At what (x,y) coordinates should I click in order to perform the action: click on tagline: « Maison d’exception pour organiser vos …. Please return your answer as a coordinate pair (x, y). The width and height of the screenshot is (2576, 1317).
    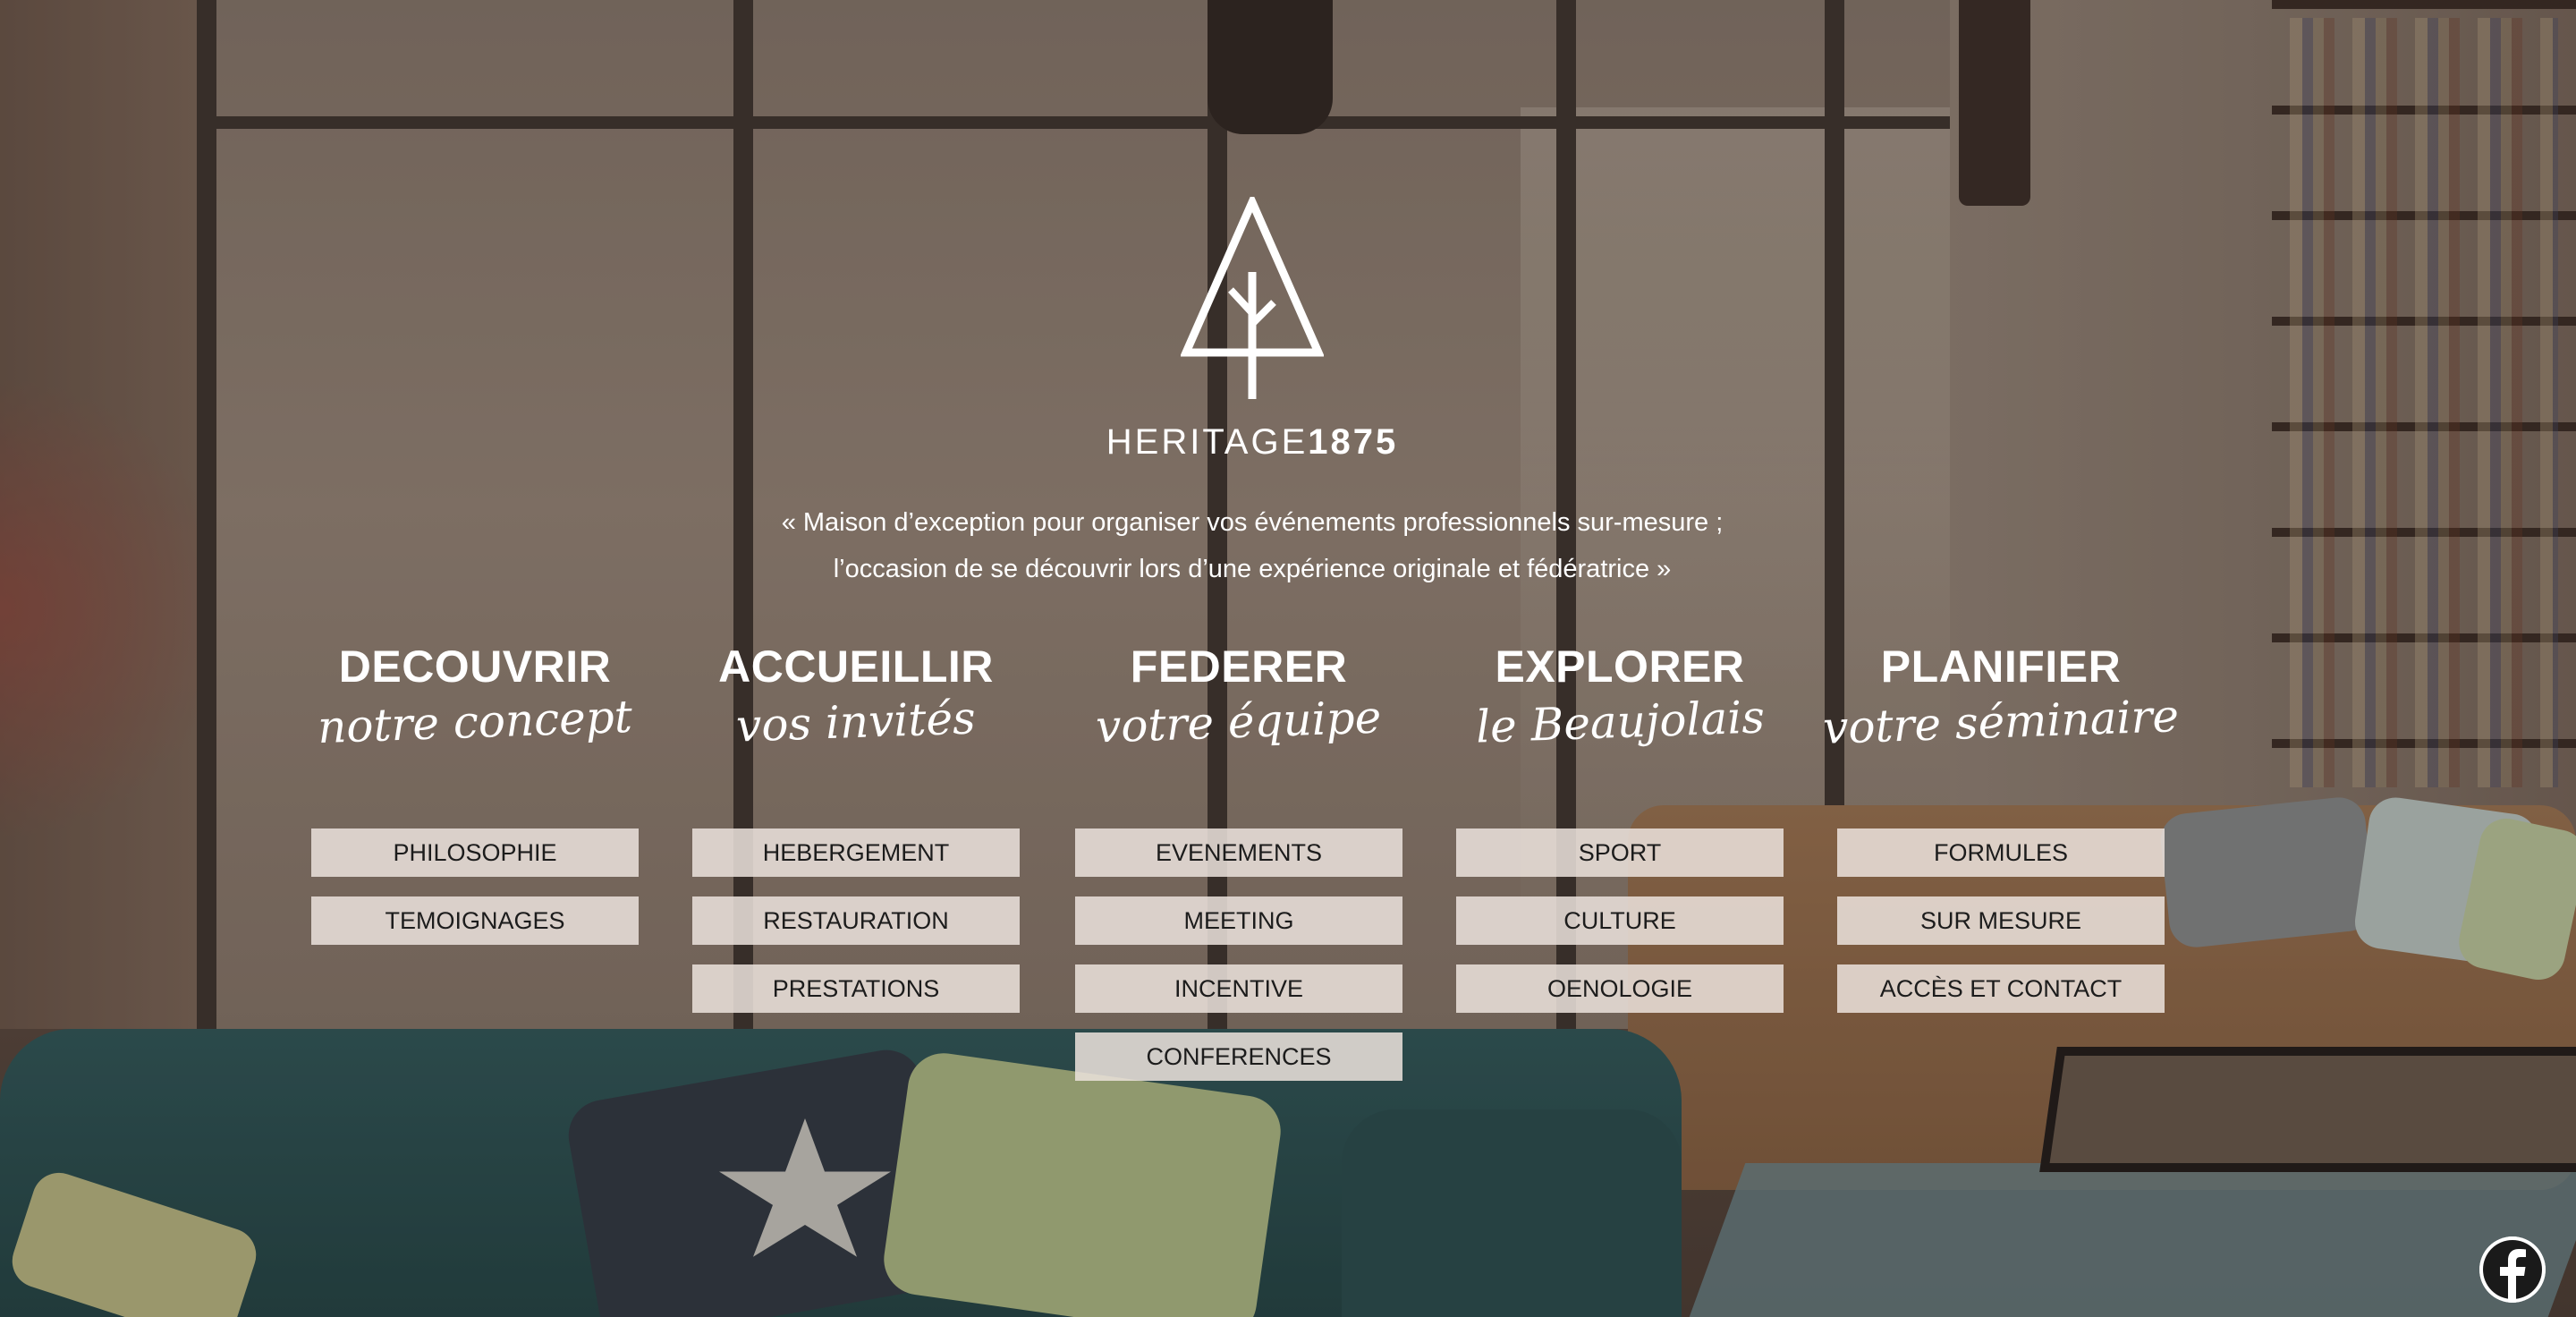
    Looking at the image, I should click on (1252, 545).